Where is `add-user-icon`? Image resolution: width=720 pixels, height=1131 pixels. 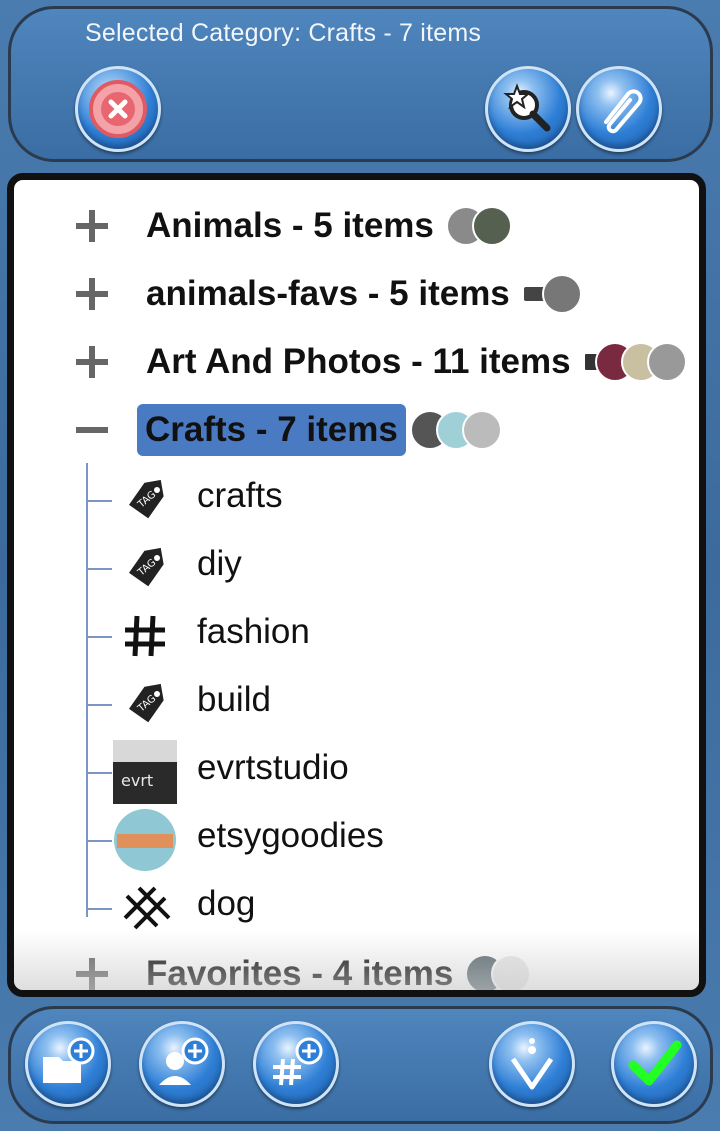 add-user-icon is located at coordinates (184, 1061).